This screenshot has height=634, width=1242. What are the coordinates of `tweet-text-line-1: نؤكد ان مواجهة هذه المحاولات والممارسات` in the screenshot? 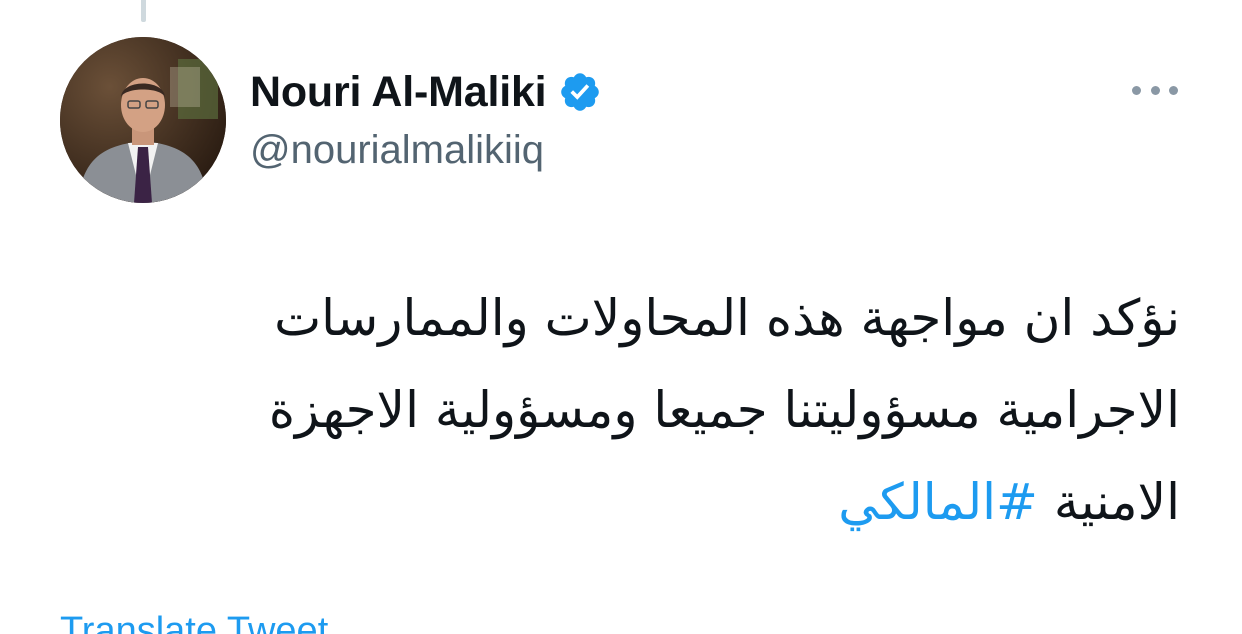 It's located at (727, 318).